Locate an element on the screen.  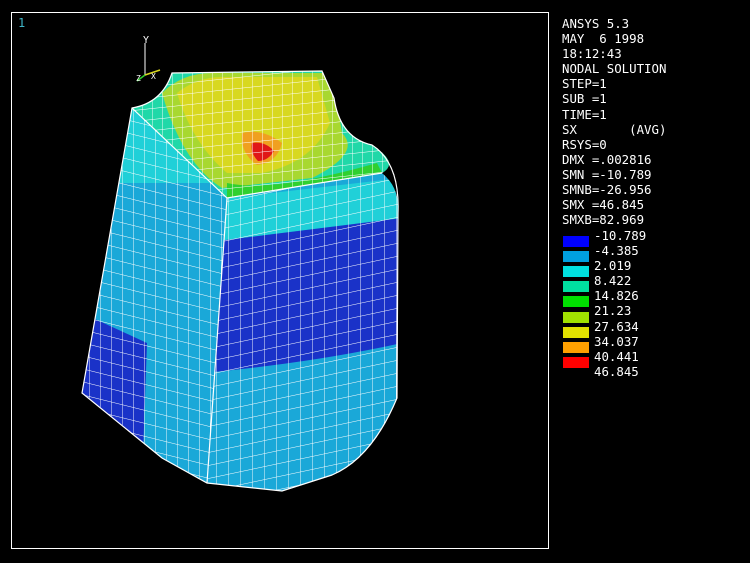
legend-value: -10.789 is located at coordinates (620, 235).